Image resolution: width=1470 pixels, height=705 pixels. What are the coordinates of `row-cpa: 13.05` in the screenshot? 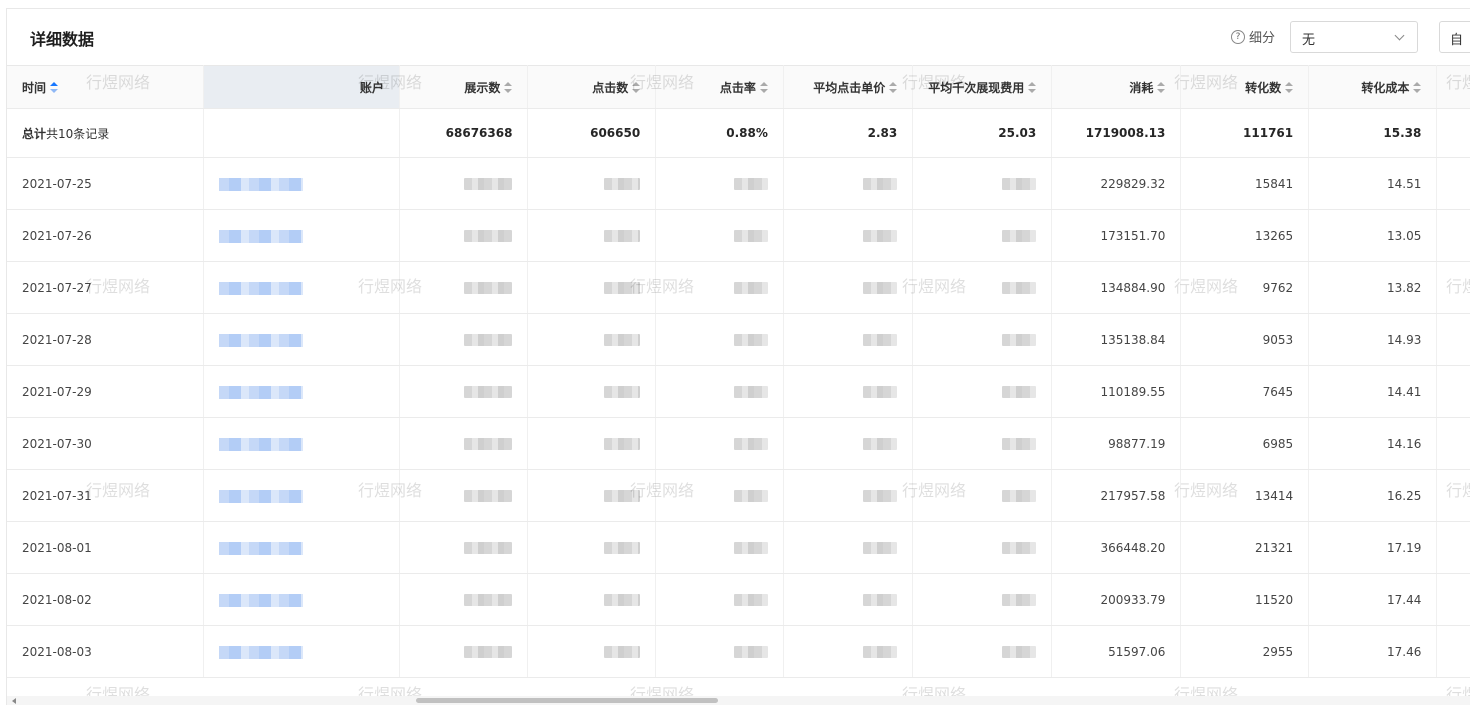 It's located at (1373, 235).